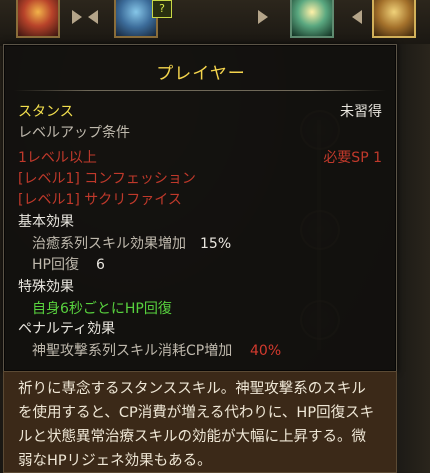  What do you see at coordinates (67, 329) in the screenshot?
I see `penalty-effect-header: ペナルティ効果` at bounding box center [67, 329].